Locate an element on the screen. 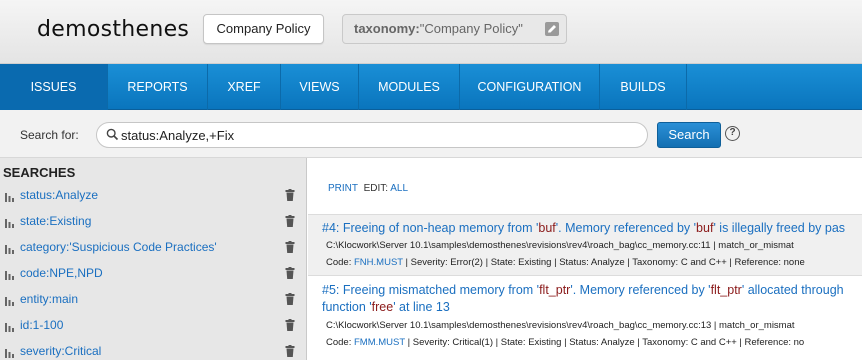 The width and height of the screenshot is (862, 360). taxonomy-key: taxonomy: is located at coordinates (387, 28).